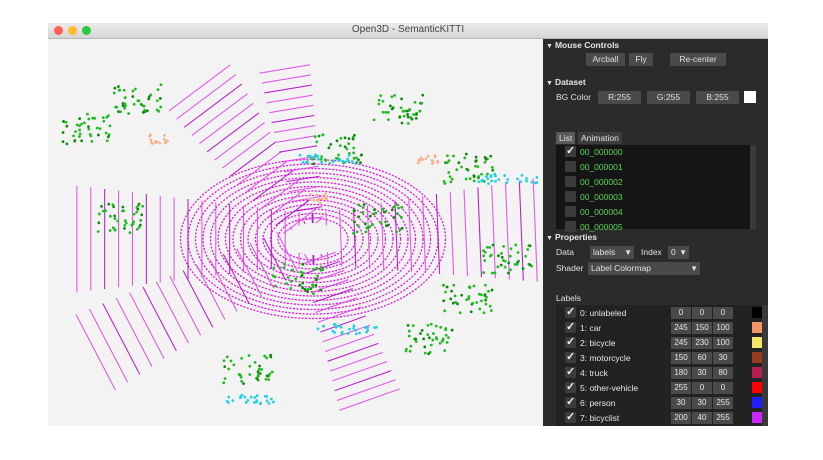 The image size is (823, 460). What do you see at coordinates (678, 252) in the screenshot?
I see `index-select: 0 ▼` at bounding box center [678, 252].